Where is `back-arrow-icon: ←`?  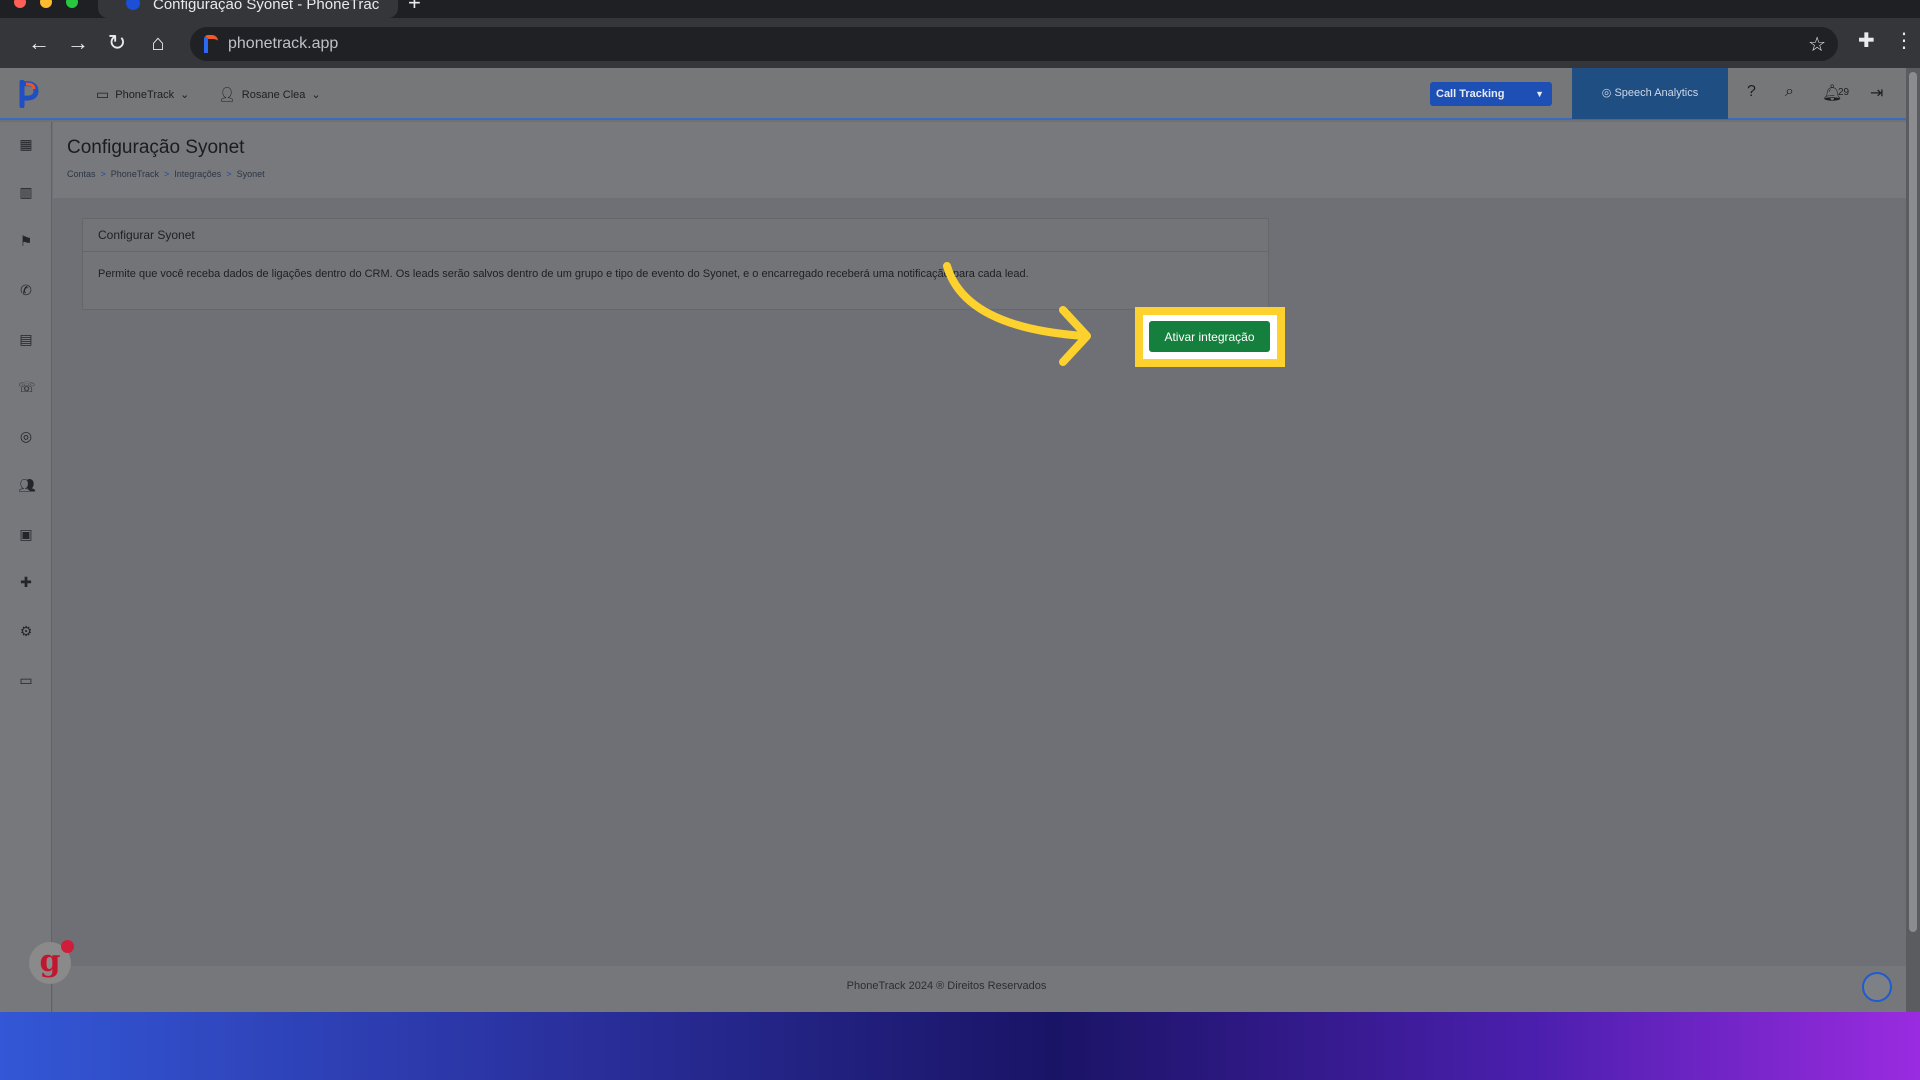 back-arrow-icon: ← is located at coordinates (39, 43).